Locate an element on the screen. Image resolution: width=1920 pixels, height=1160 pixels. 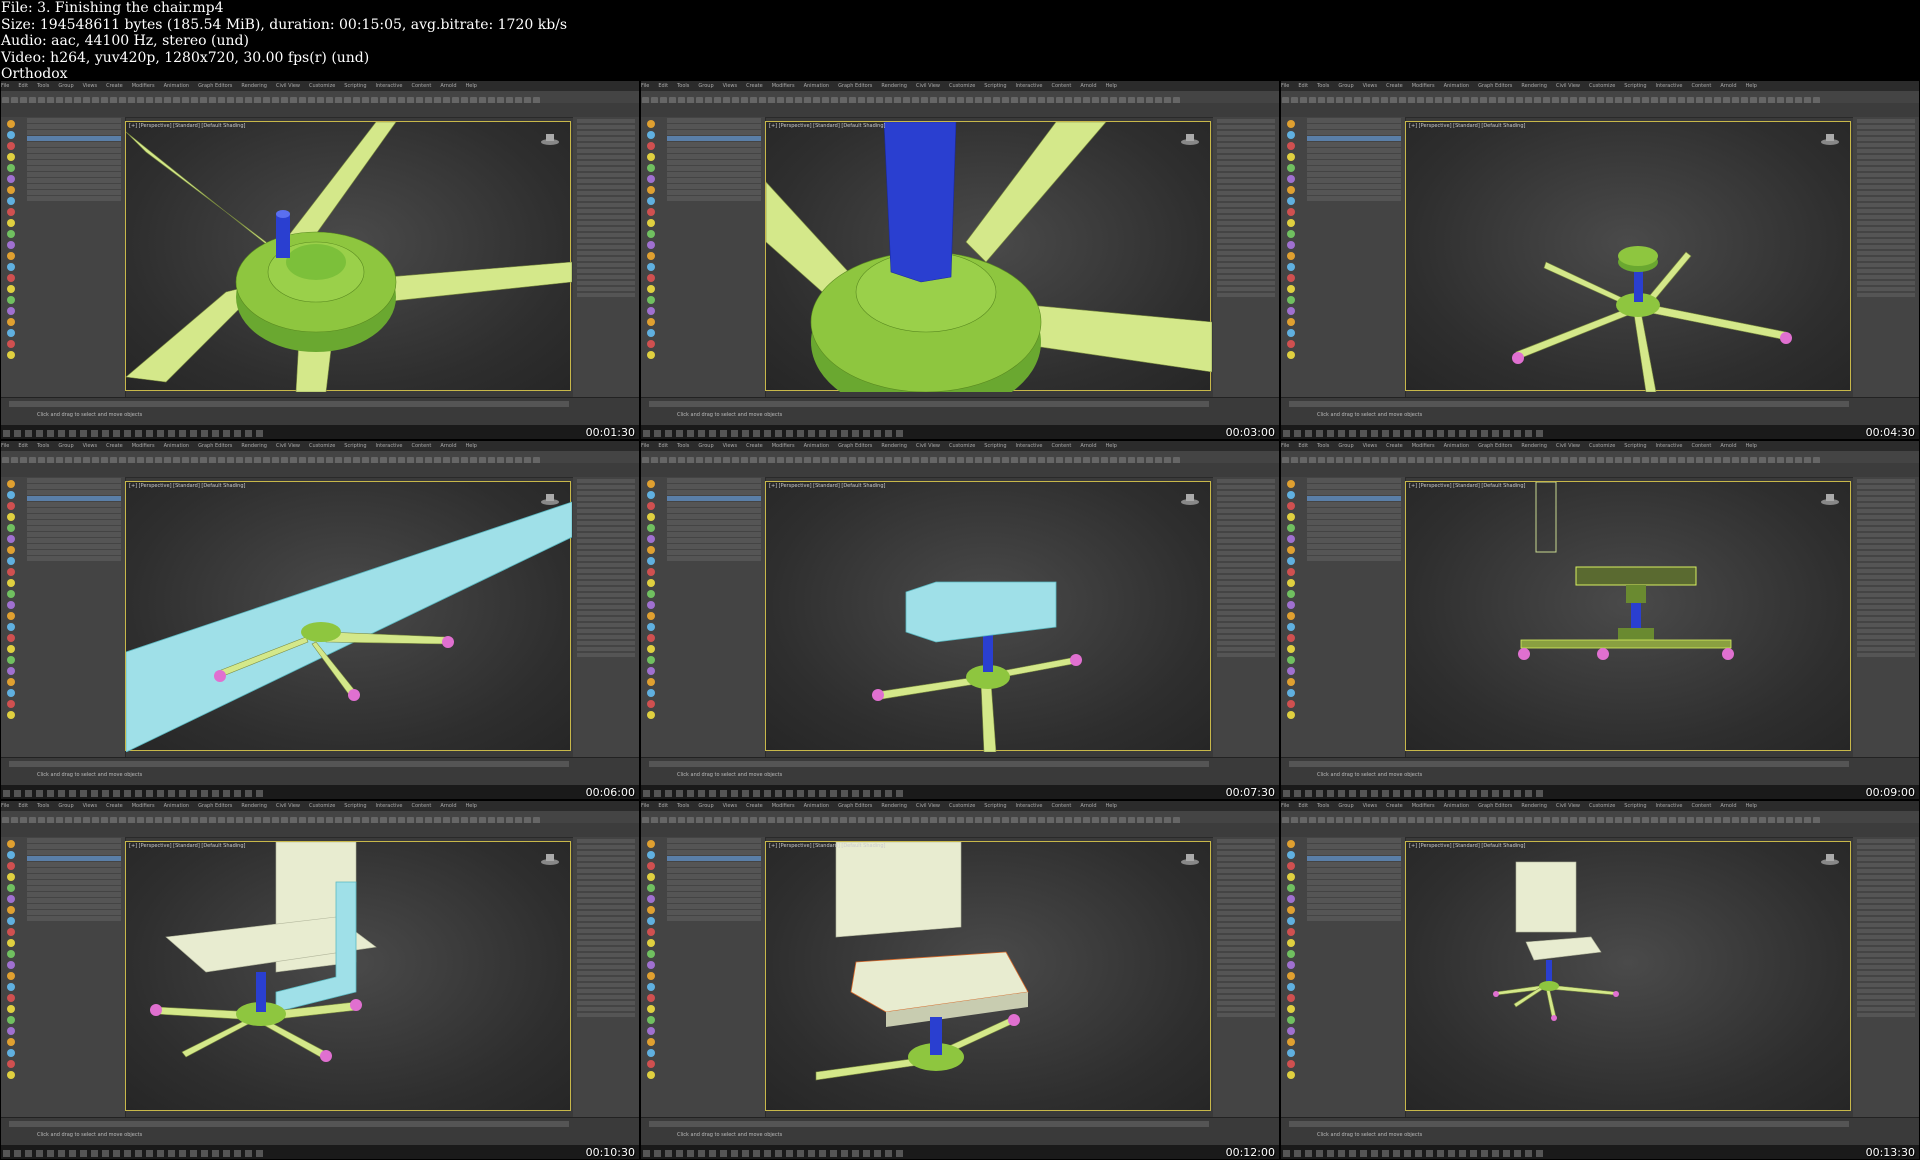
view-cube-icon is located at coordinates (1830, 139).